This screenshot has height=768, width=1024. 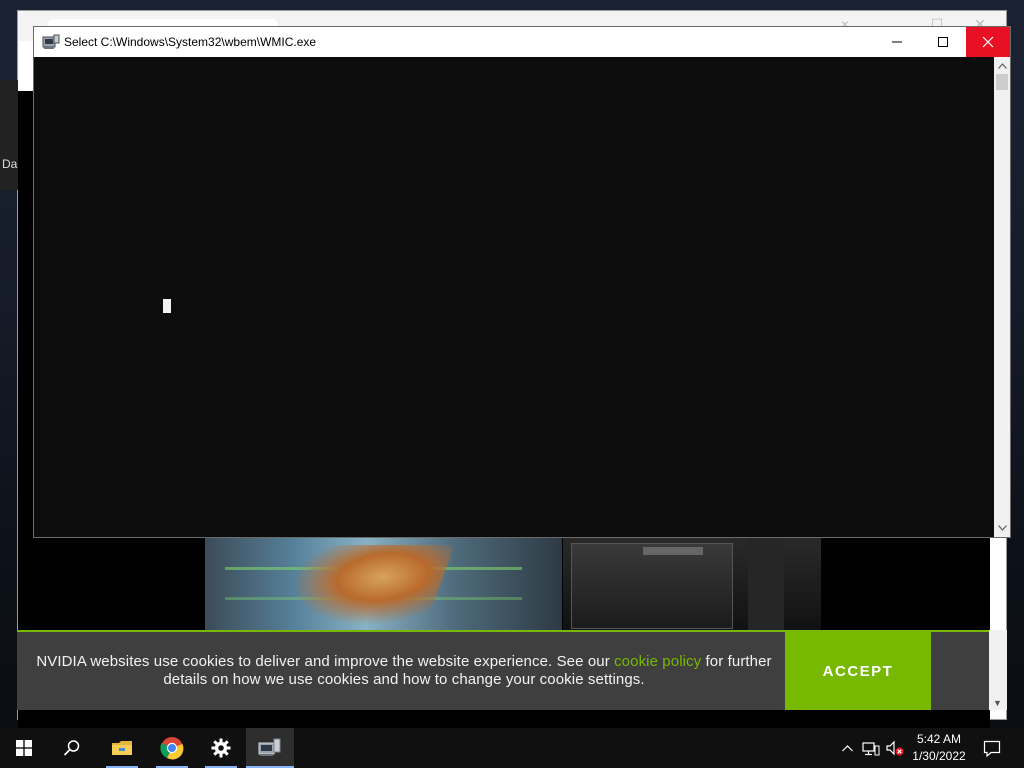 I want to click on notification-icon, so click(x=992, y=748).